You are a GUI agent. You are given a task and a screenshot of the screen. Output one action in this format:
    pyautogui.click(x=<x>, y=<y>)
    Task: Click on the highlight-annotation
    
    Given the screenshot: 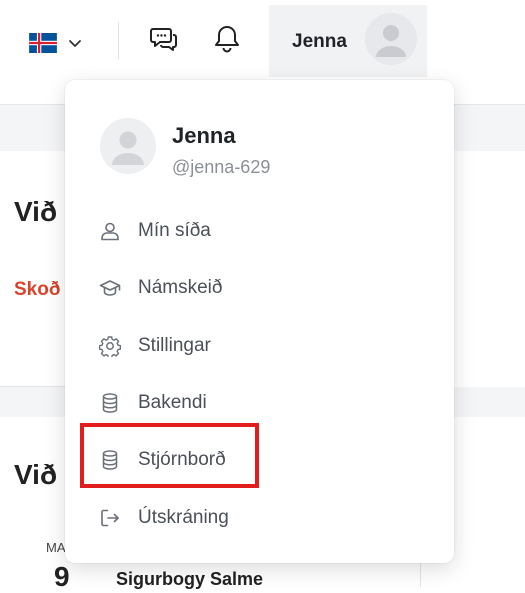 What is the action you would take?
    pyautogui.click(x=169, y=455)
    